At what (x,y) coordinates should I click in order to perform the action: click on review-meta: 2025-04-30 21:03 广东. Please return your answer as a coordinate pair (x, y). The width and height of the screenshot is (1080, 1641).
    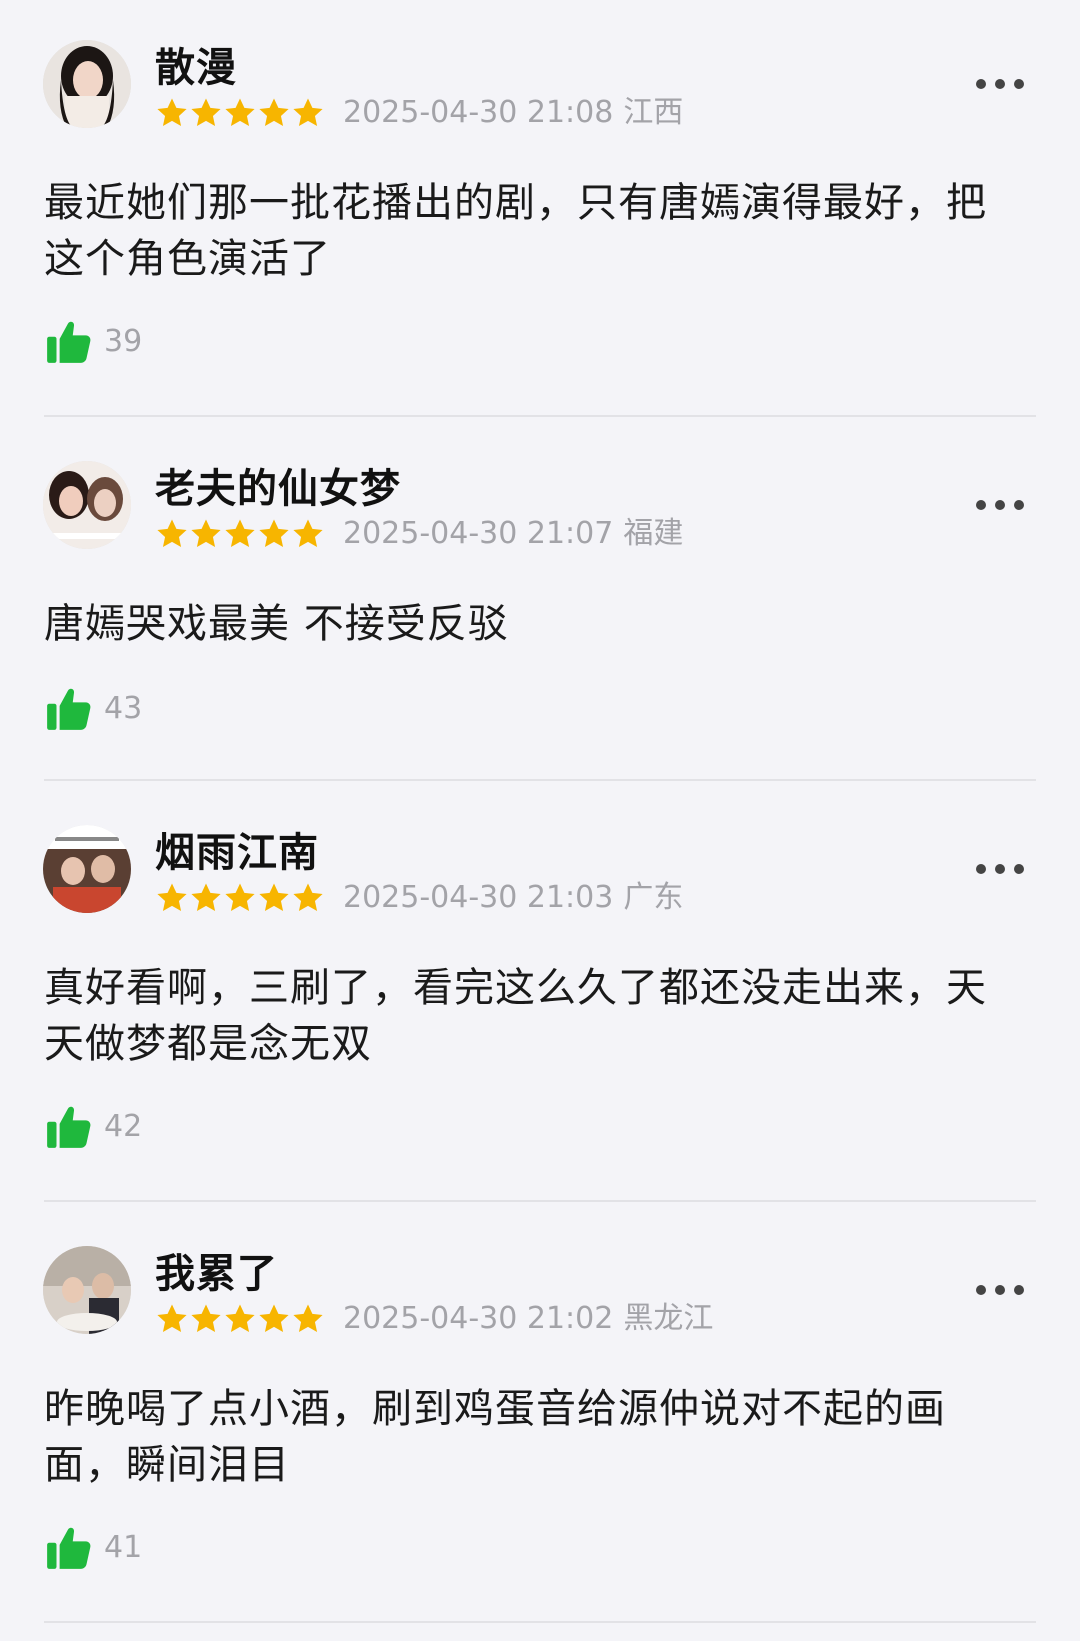
    Looking at the image, I should click on (419, 898).